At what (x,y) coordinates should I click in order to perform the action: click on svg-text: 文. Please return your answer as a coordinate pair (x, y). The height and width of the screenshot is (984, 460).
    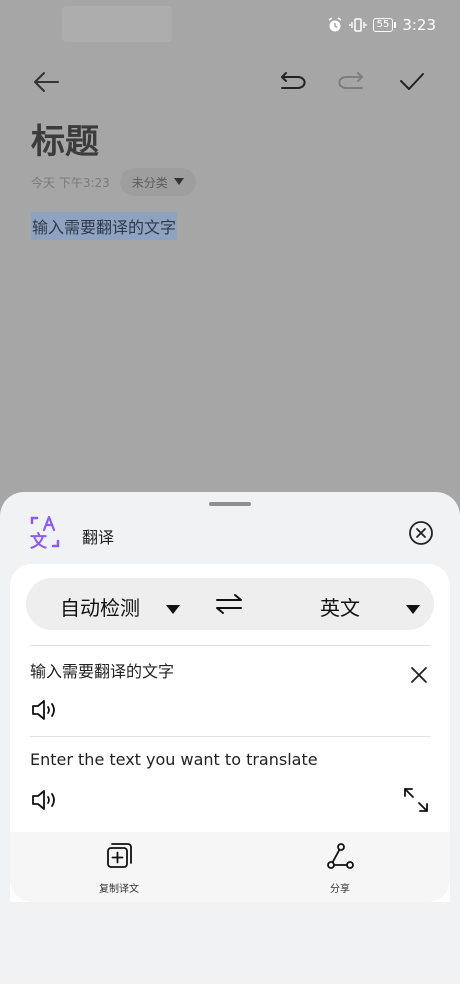
    Looking at the image, I should click on (39, 540).